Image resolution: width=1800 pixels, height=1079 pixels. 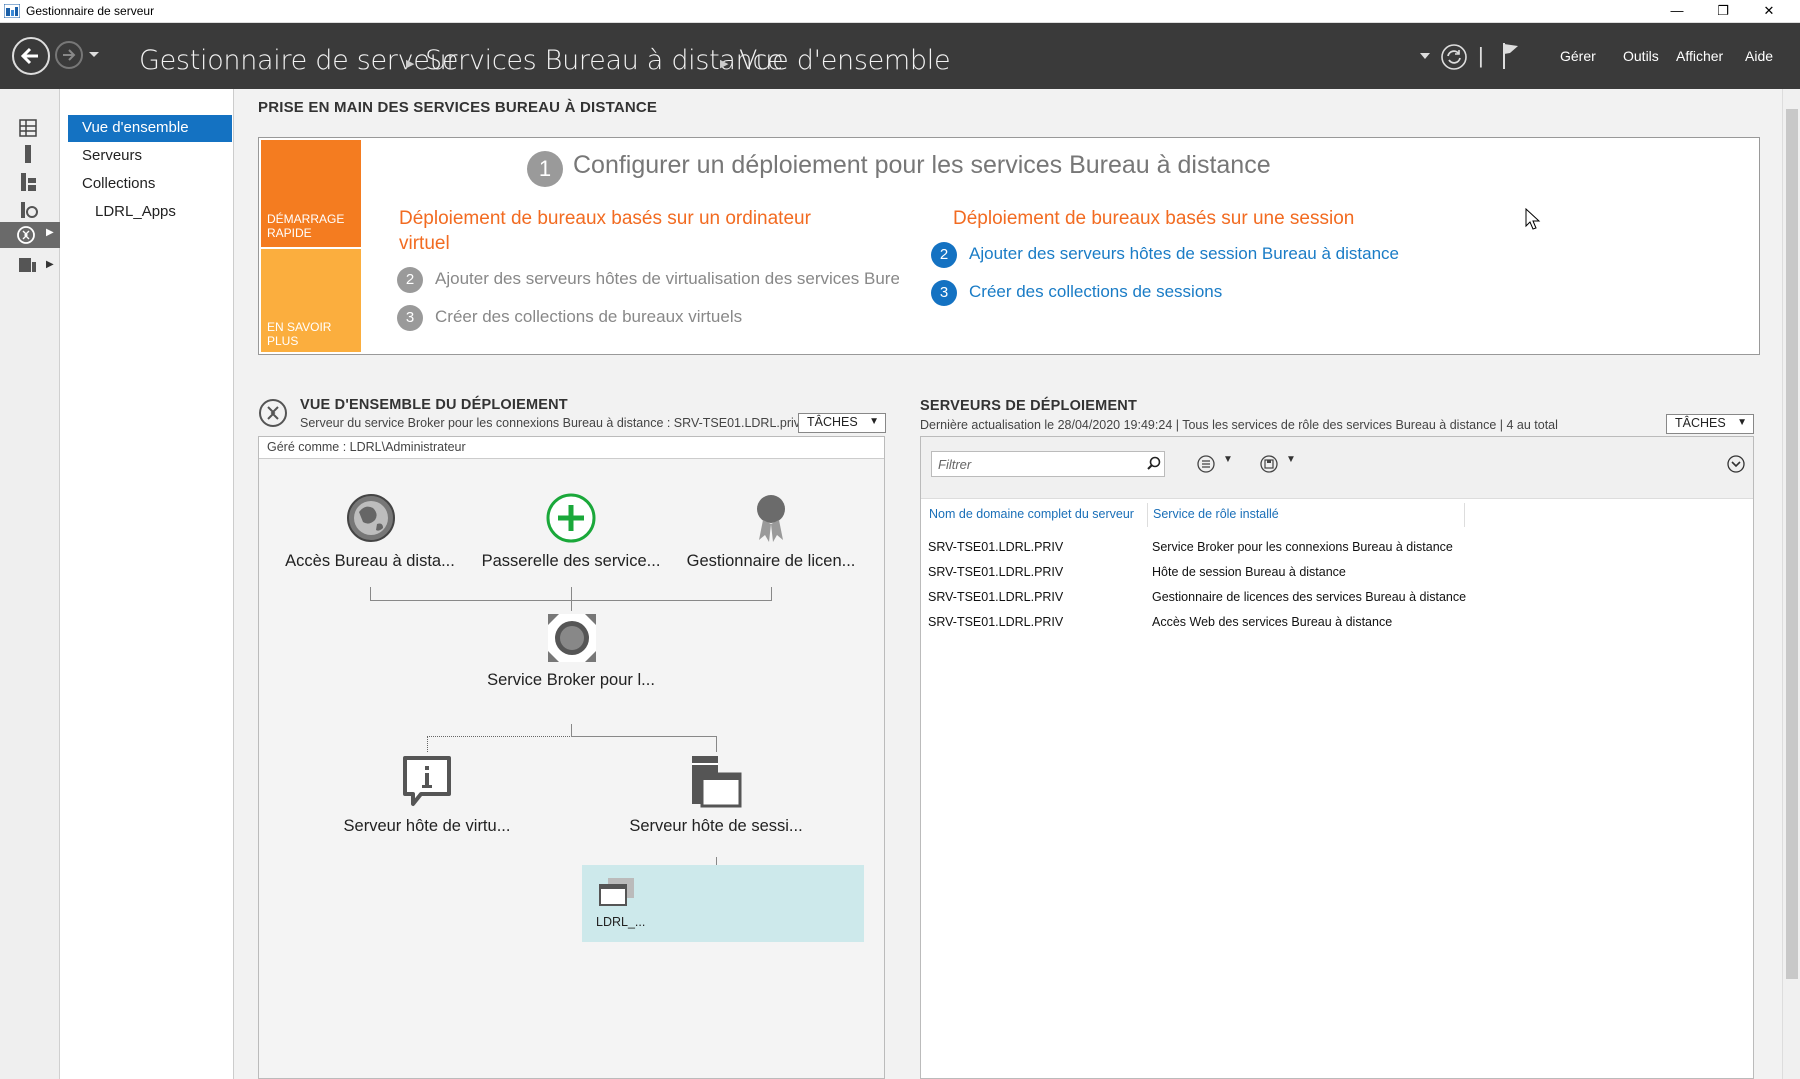 What do you see at coordinates (1710, 424) in the screenshot?
I see `servers-tasks-button: TÂCHES ▼` at bounding box center [1710, 424].